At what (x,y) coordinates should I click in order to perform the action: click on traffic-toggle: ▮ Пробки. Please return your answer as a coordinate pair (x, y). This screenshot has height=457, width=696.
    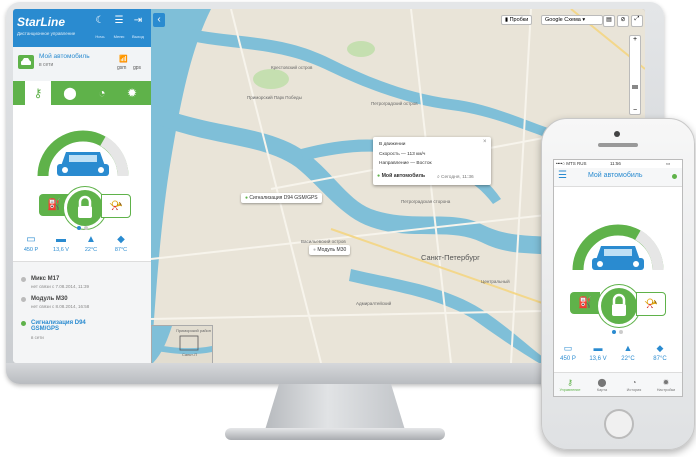
    Looking at the image, I should click on (517, 20).